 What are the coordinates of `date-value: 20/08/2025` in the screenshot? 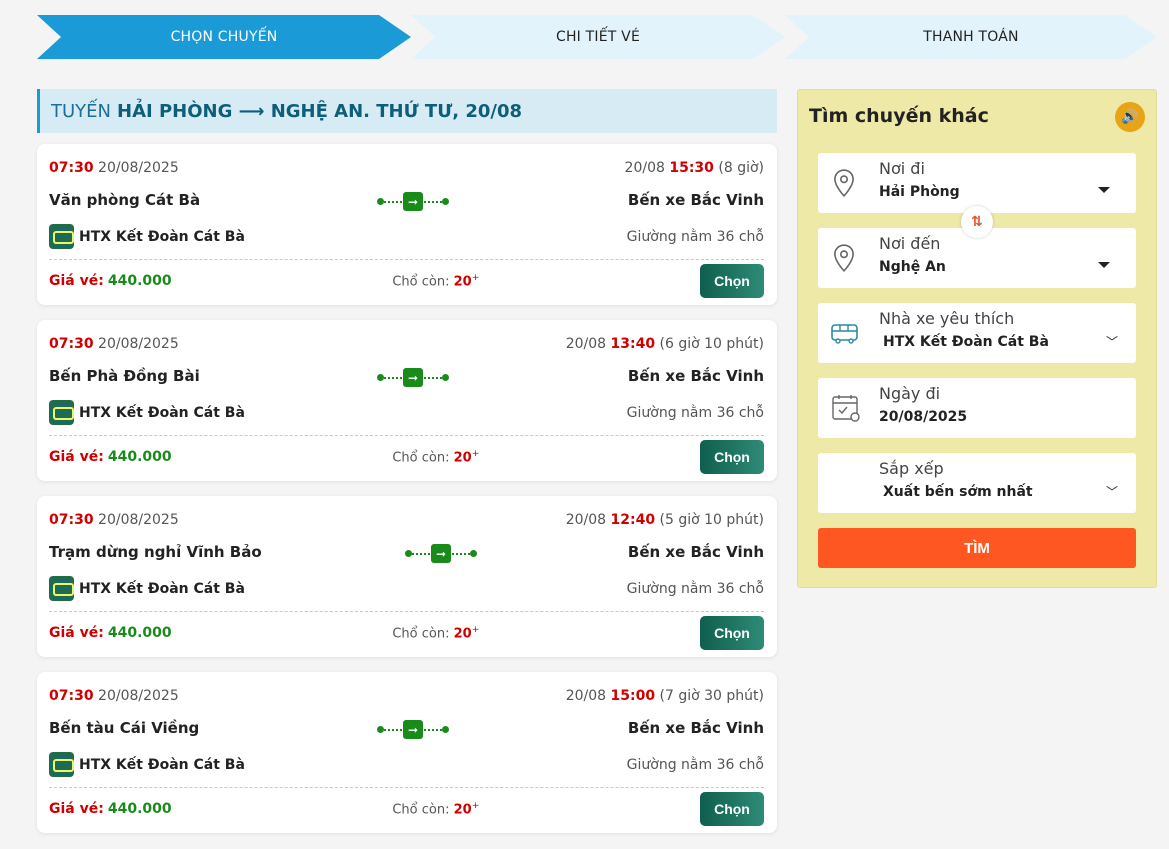 It's located at (923, 417).